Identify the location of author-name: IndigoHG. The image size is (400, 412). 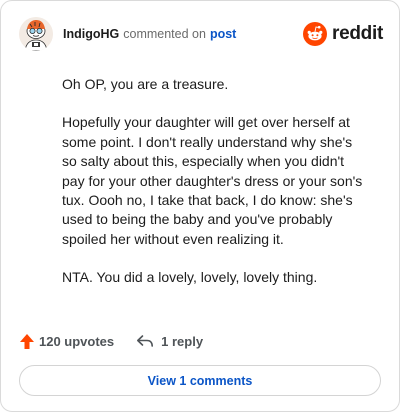
(91, 34).